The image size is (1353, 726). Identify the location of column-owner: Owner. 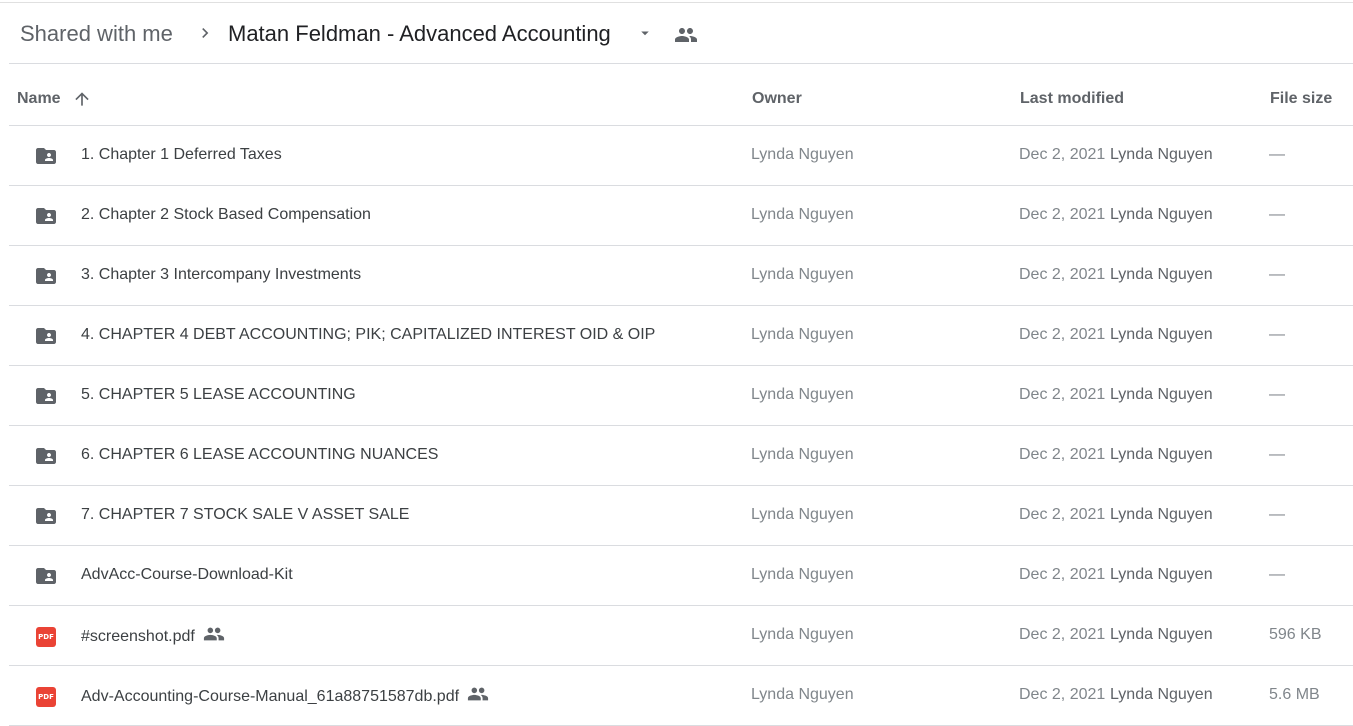
(777, 99).